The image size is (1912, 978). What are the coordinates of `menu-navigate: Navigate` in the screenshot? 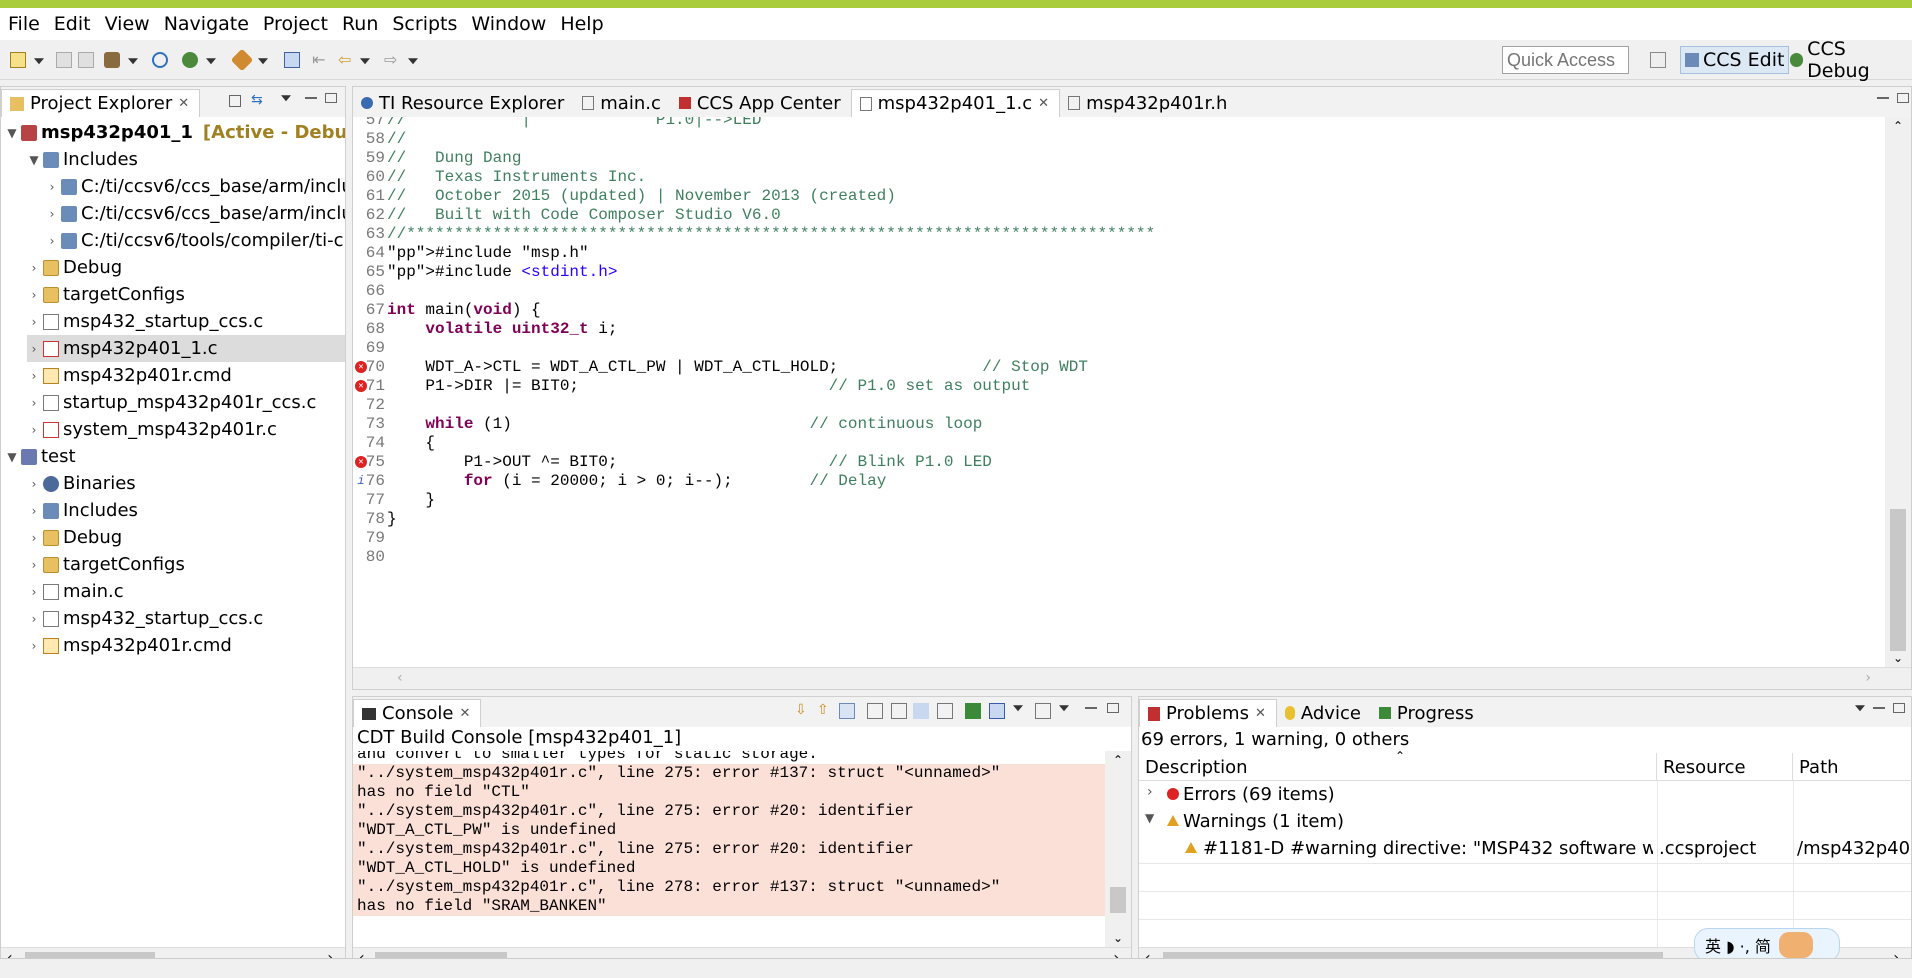 It's located at (205, 24).